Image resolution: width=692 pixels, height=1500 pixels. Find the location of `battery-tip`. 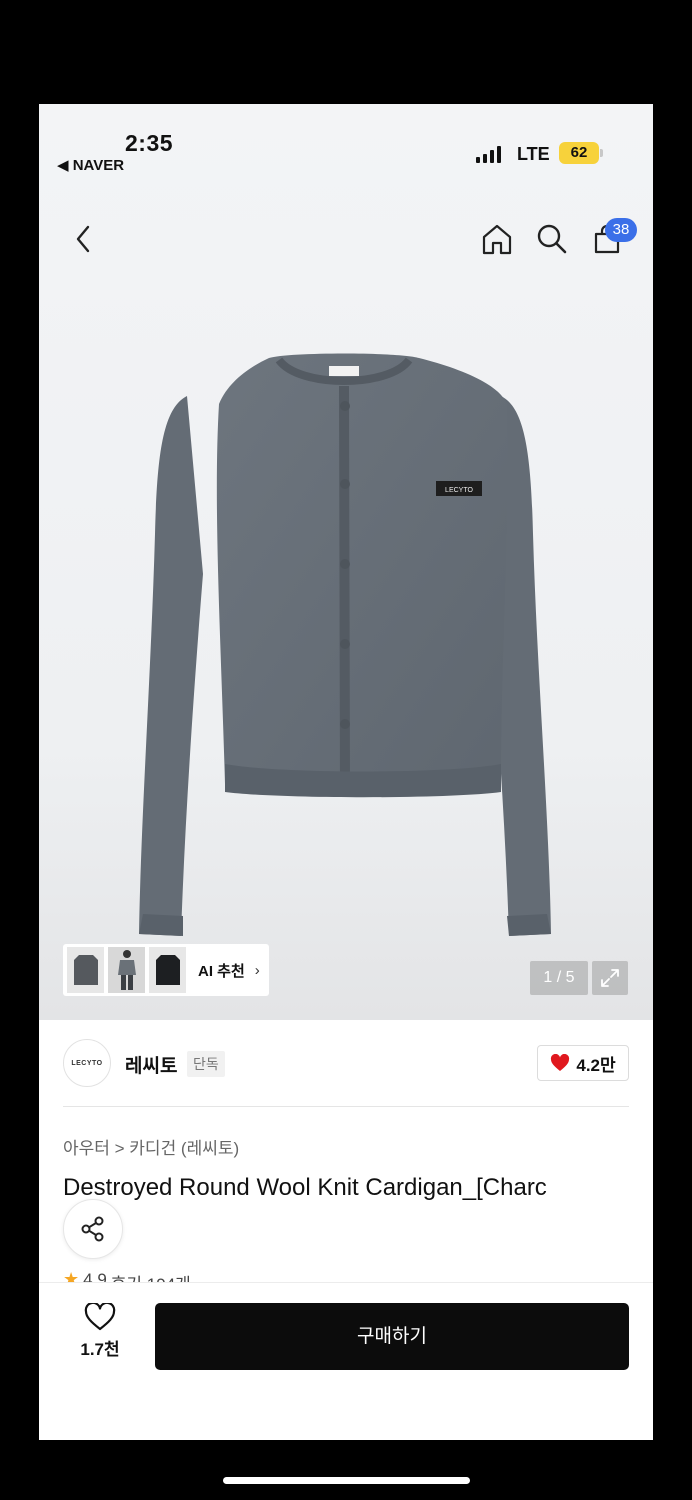

battery-tip is located at coordinates (601, 153).